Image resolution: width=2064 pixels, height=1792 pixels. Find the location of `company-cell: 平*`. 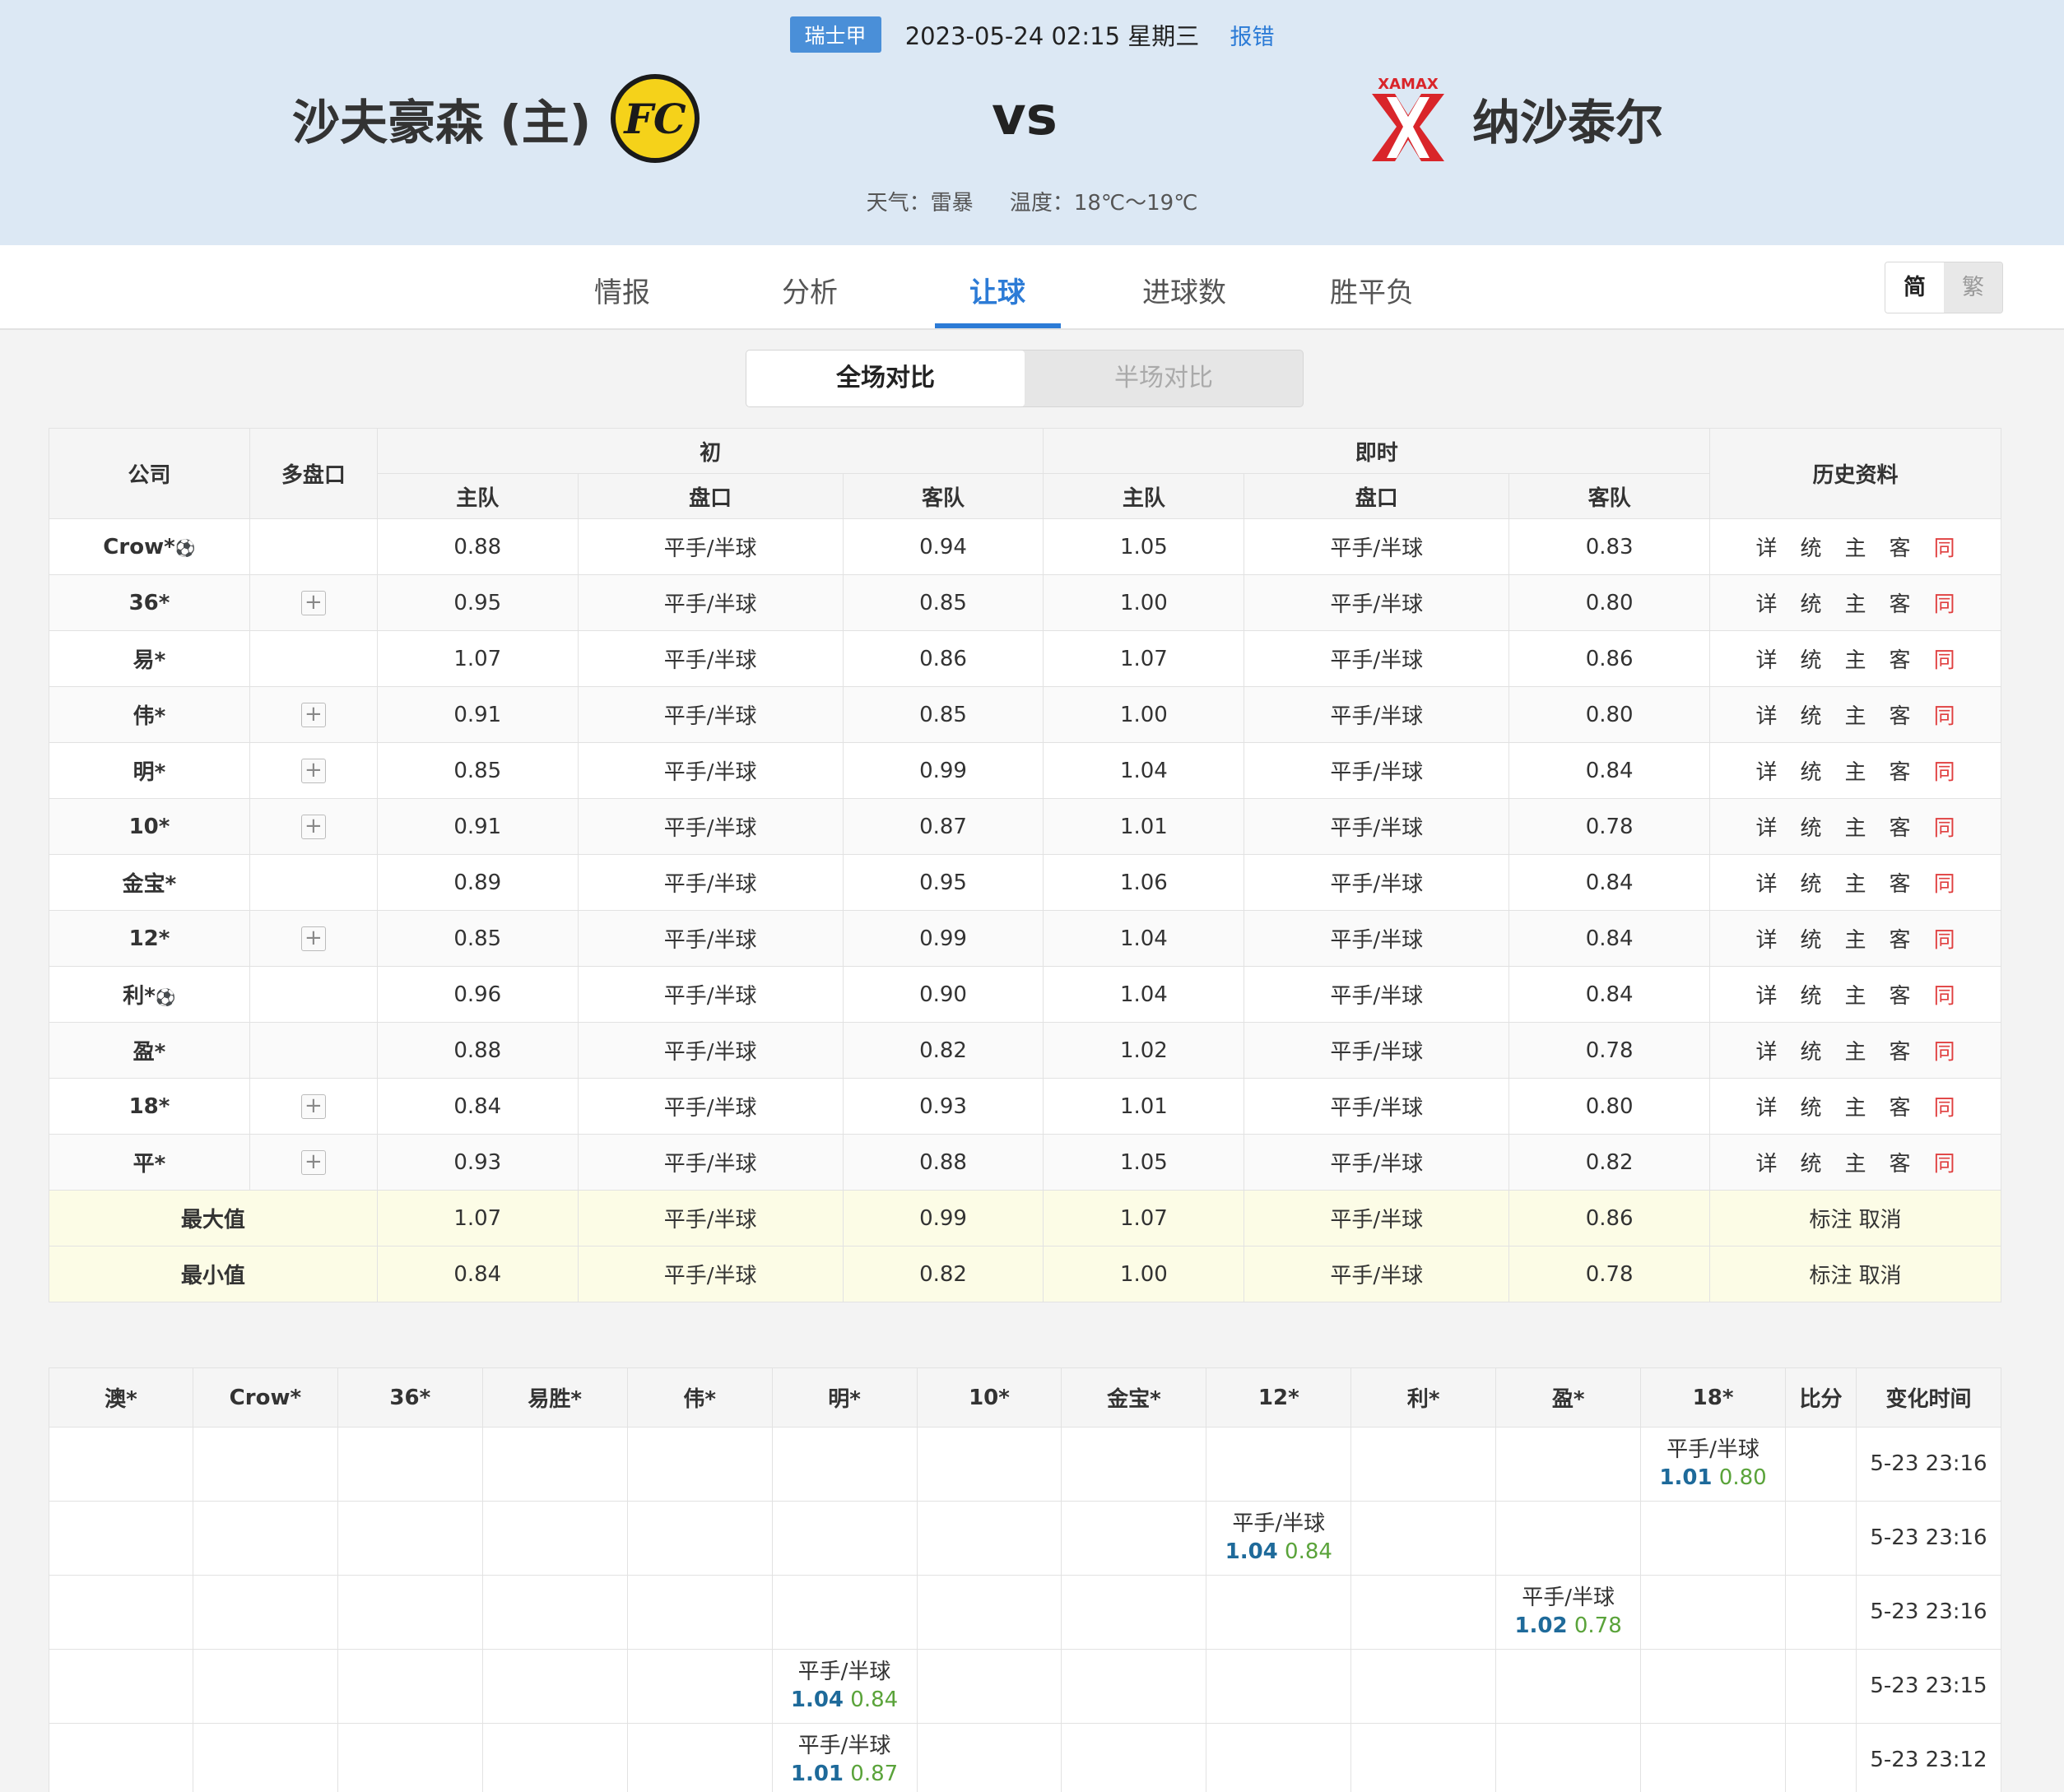

company-cell: 平* is located at coordinates (149, 1162).